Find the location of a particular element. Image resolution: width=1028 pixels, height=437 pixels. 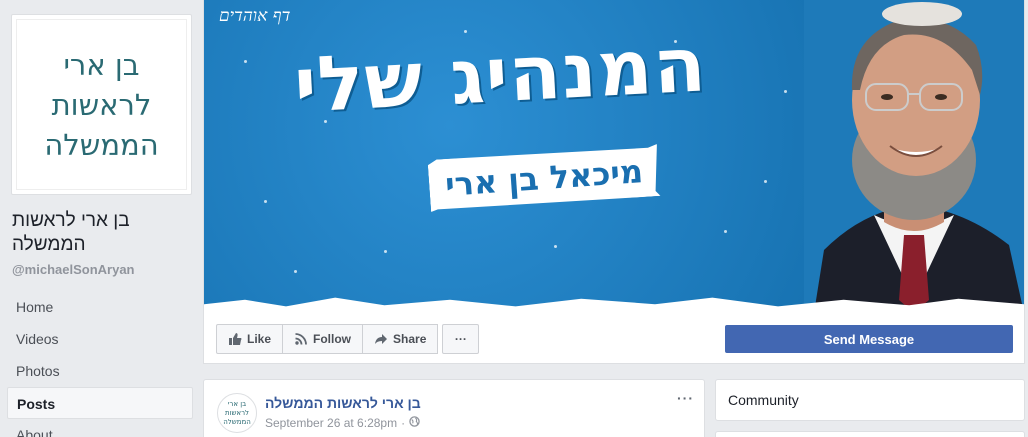

page-title: בן ארי לראשות הממשלה is located at coordinates (104, 233).